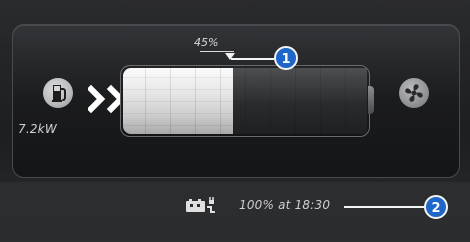 This screenshot has height=242, width=470. What do you see at coordinates (37, 129) in the screenshot?
I see `charging-power-label: 7.2kW` at bounding box center [37, 129].